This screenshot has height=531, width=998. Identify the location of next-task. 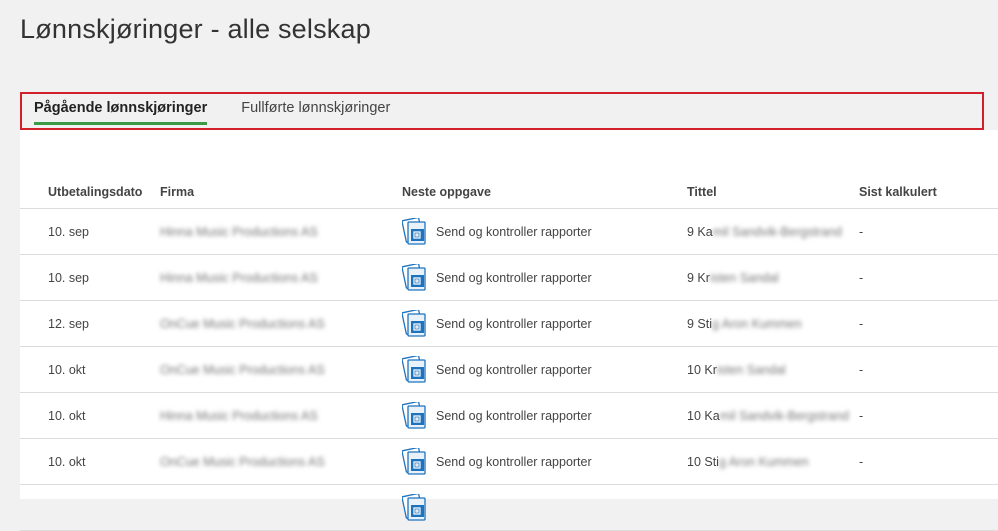
(544, 507).